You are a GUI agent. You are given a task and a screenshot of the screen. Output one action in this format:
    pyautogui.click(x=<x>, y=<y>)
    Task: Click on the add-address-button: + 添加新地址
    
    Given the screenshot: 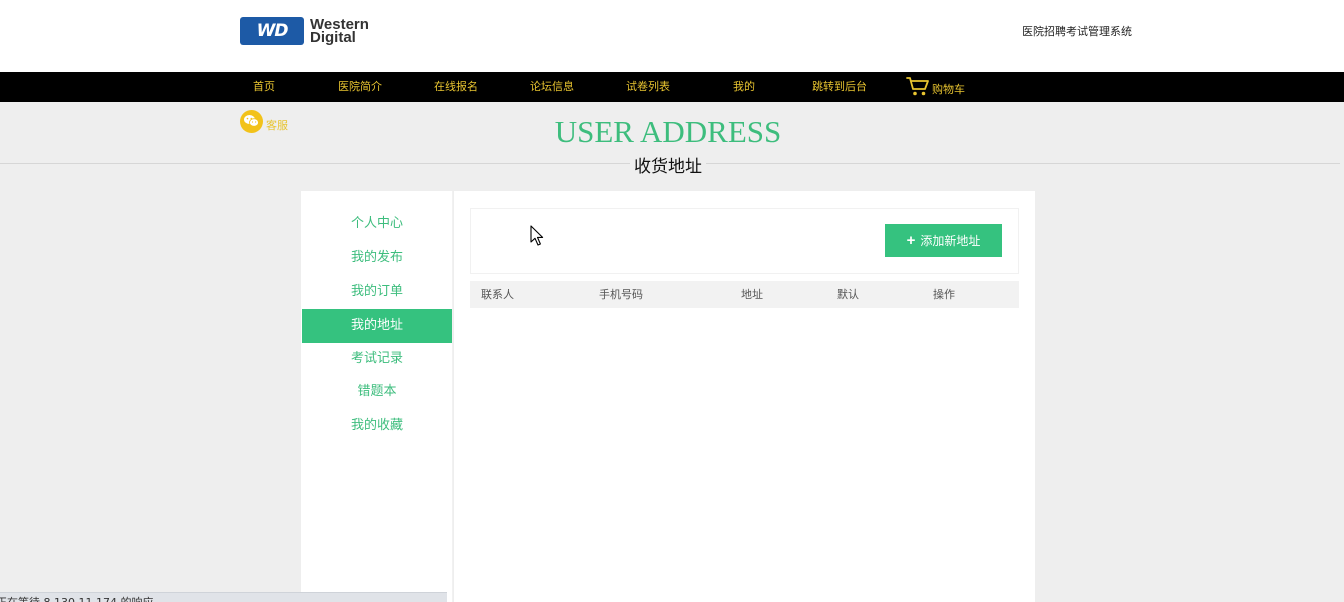 What is the action you would take?
    pyautogui.click(x=943, y=240)
    